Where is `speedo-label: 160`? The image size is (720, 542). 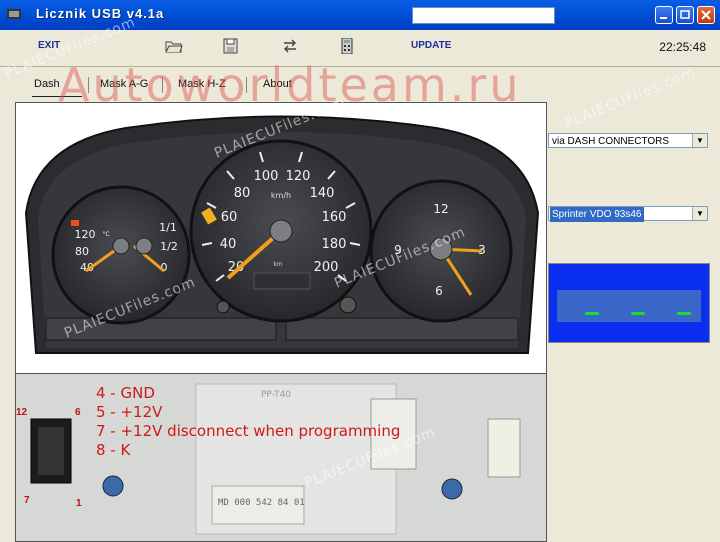
speedo-label: 160 is located at coordinates (334, 217).